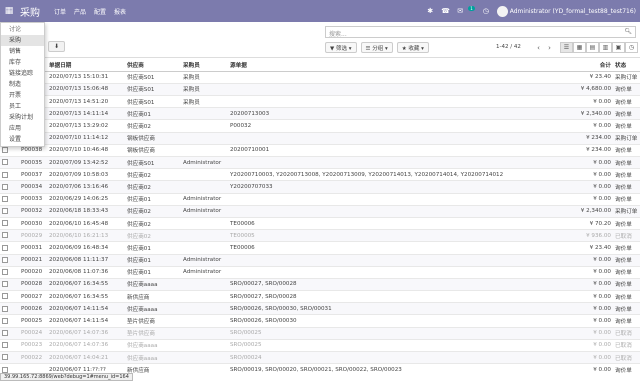 The image size is (640, 381). I want to click on dropdown-item: 设置, so click(22, 139).